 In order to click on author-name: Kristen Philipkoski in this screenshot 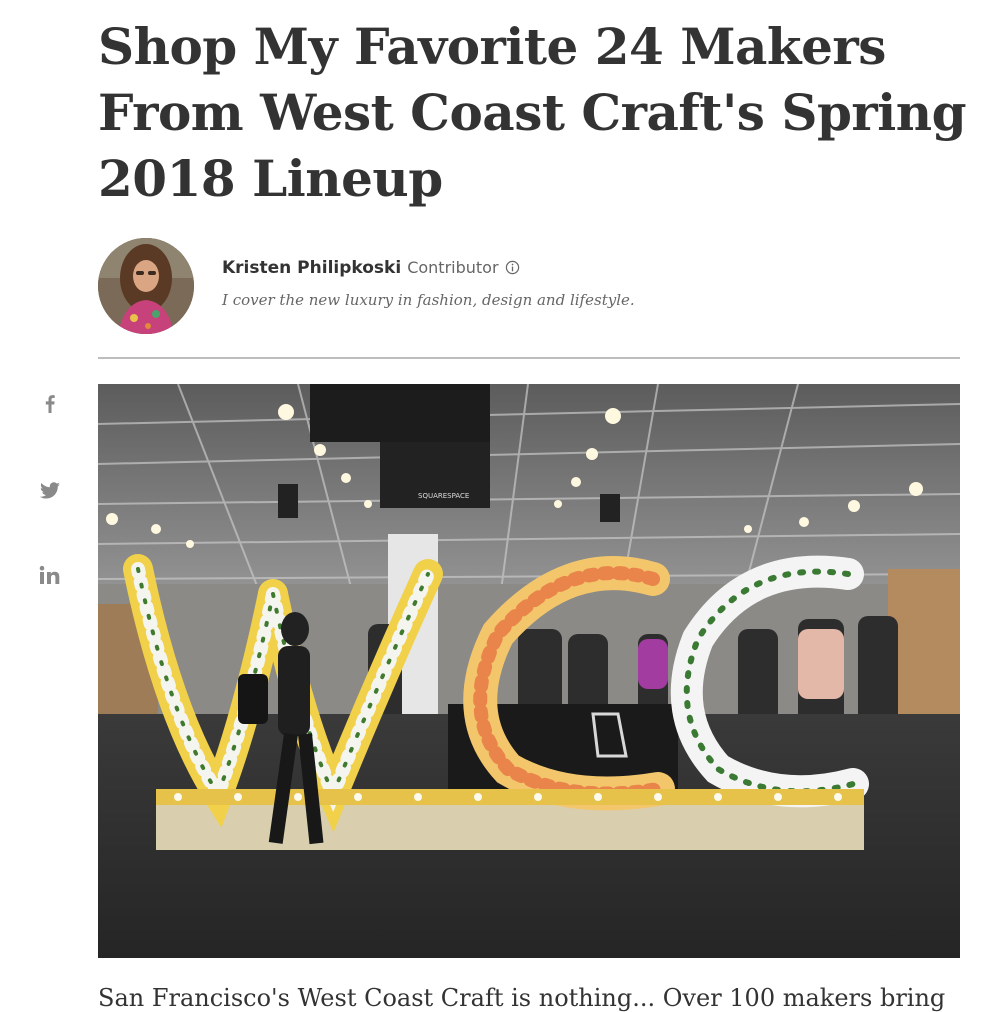, I will do `click(311, 268)`.